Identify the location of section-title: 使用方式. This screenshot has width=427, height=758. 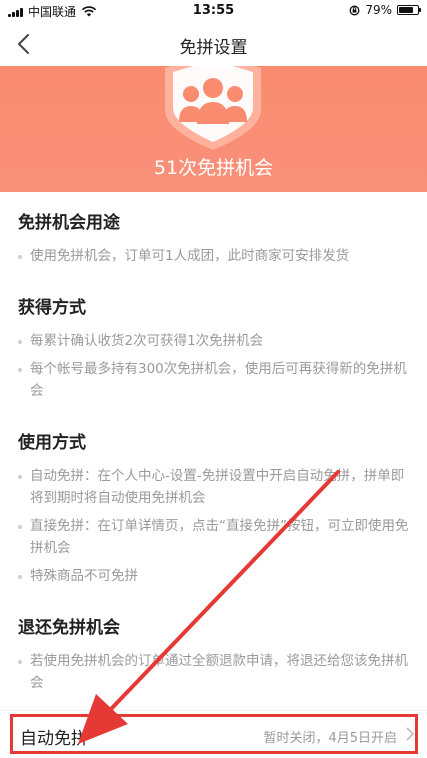
(52, 443).